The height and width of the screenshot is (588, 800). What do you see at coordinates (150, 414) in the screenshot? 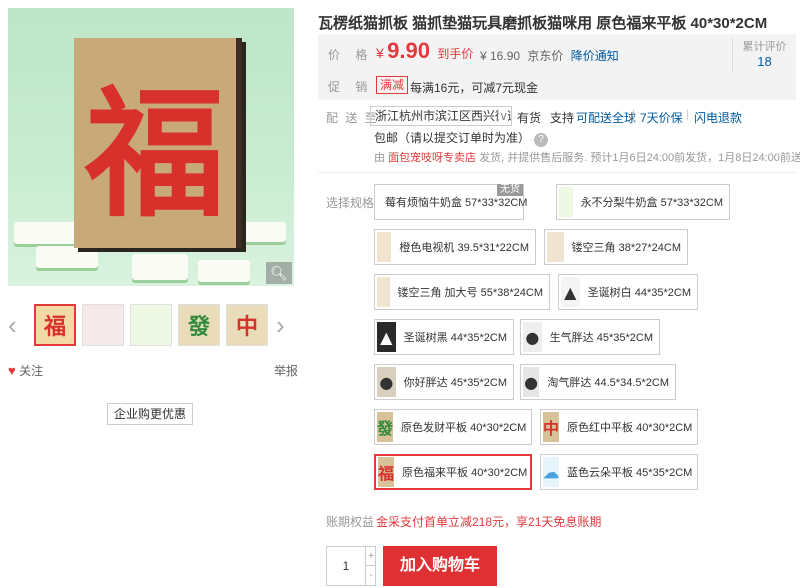
I see `enterprise-purchase-button: 企业购更优惠` at bounding box center [150, 414].